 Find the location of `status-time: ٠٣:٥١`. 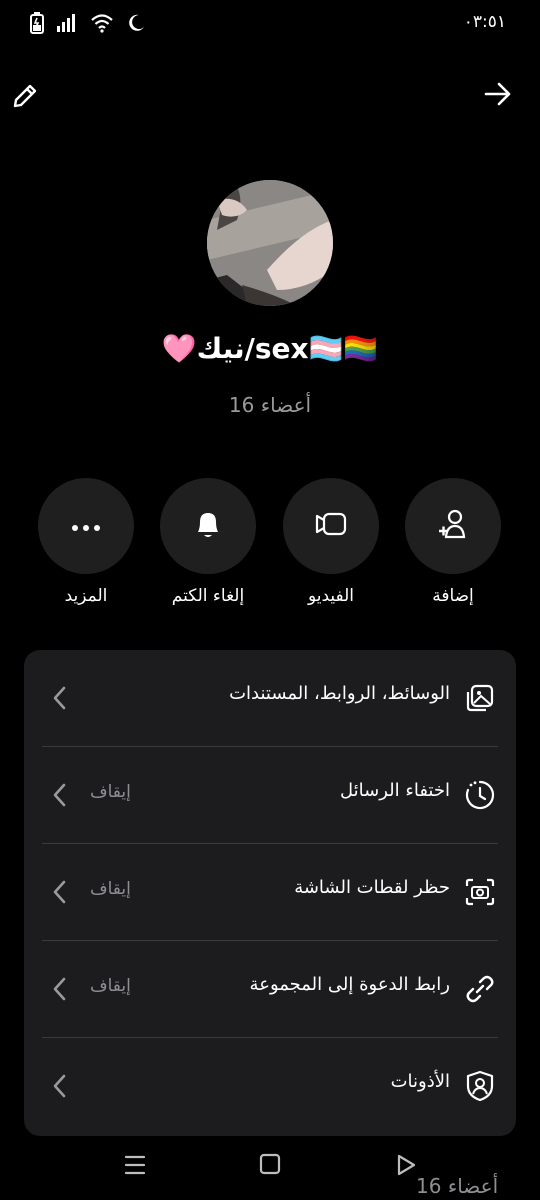

status-time: ٠٣:٥١ is located at coordinates (484, 22).